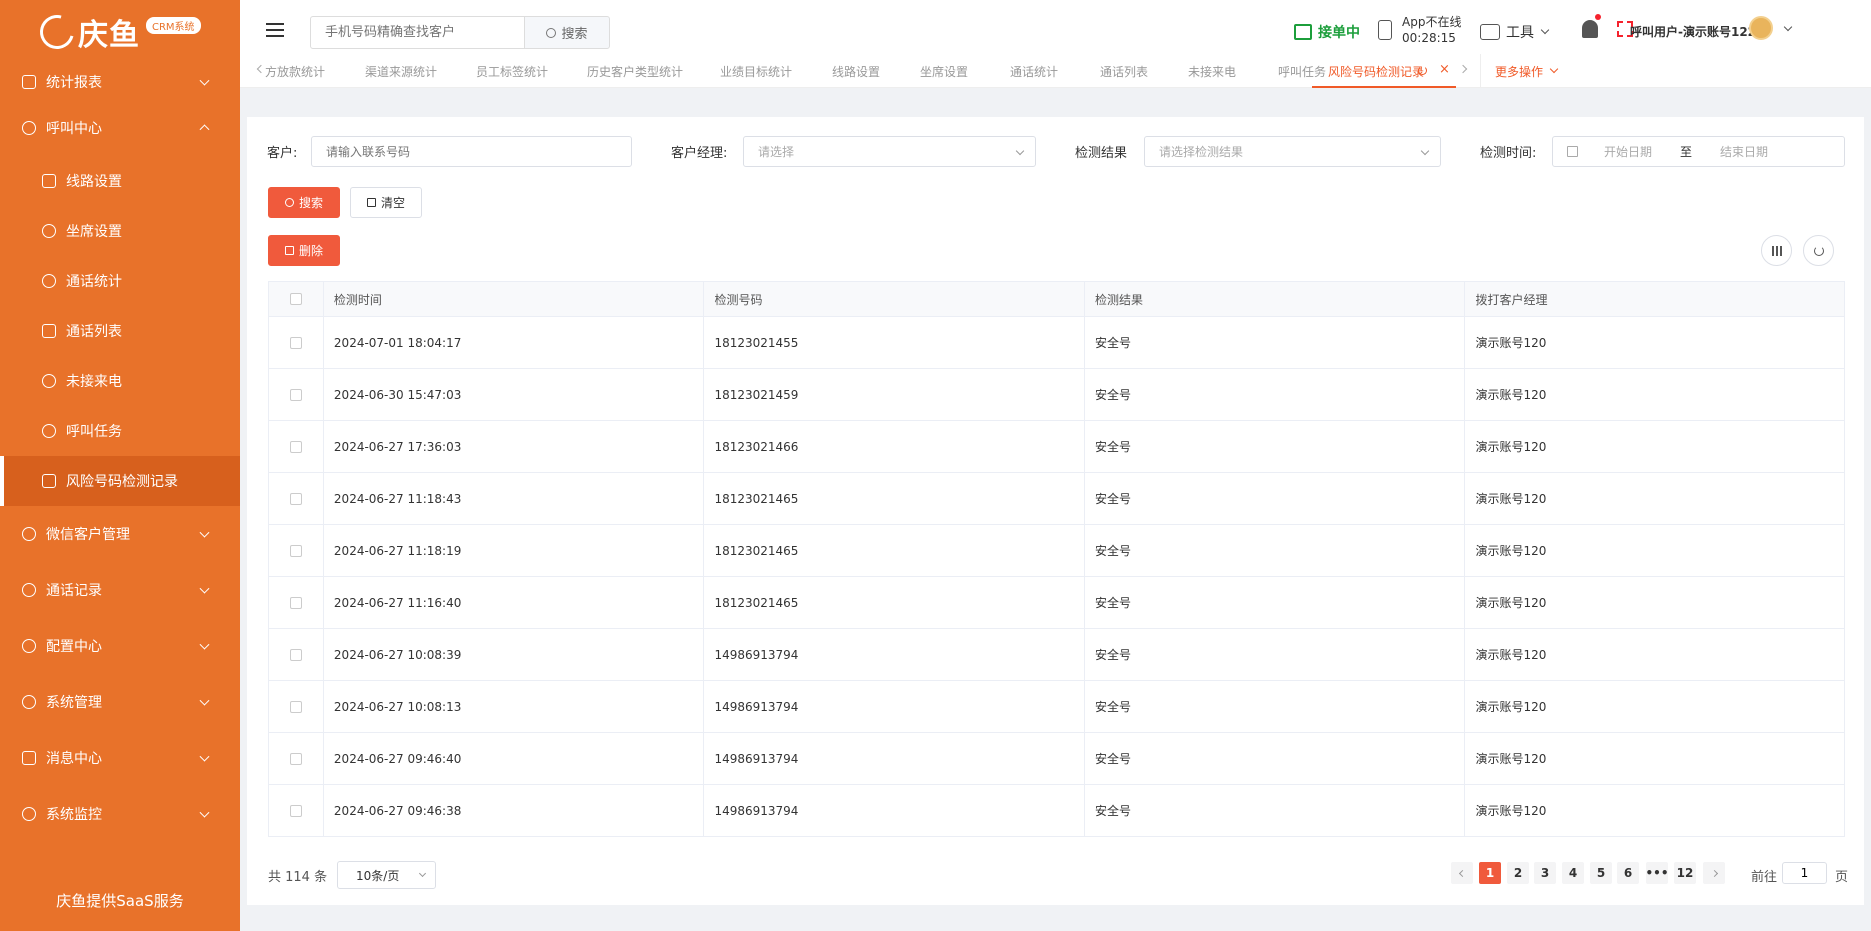 Image resolution: width=1871 pixels, height=931 pixels. I want to click on tabs-scroll-right-icon, so click(1463, 69).